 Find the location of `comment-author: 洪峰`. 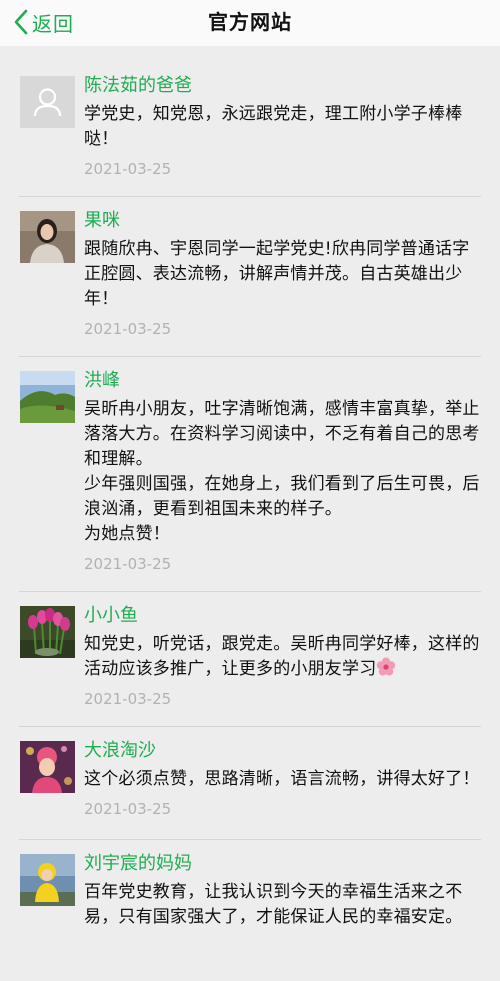

comment-author: 洪峰 is located at coordinates (282, 381).